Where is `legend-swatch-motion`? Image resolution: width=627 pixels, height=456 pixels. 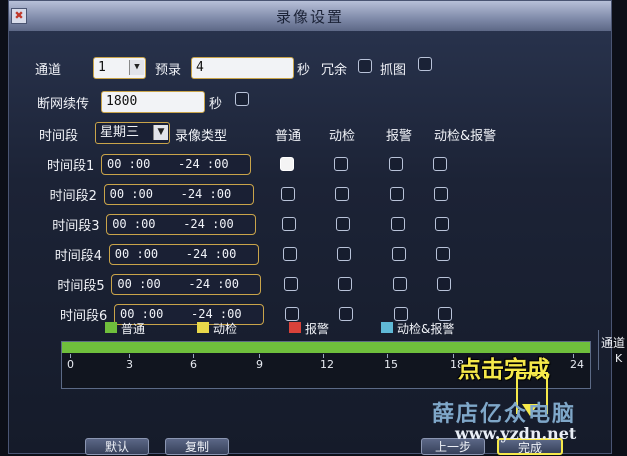
legend-swatch-motion is located at coordinates (203, 327).